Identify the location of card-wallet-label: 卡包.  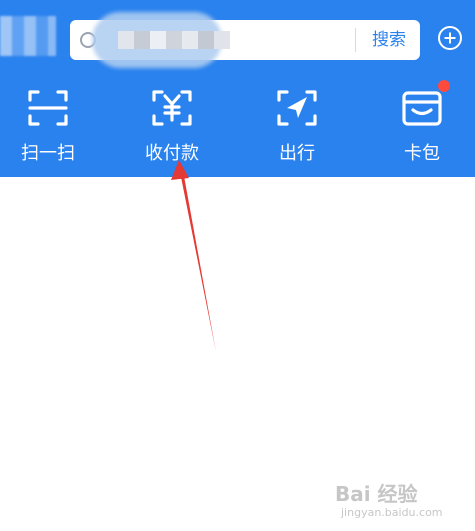
(422, 153).